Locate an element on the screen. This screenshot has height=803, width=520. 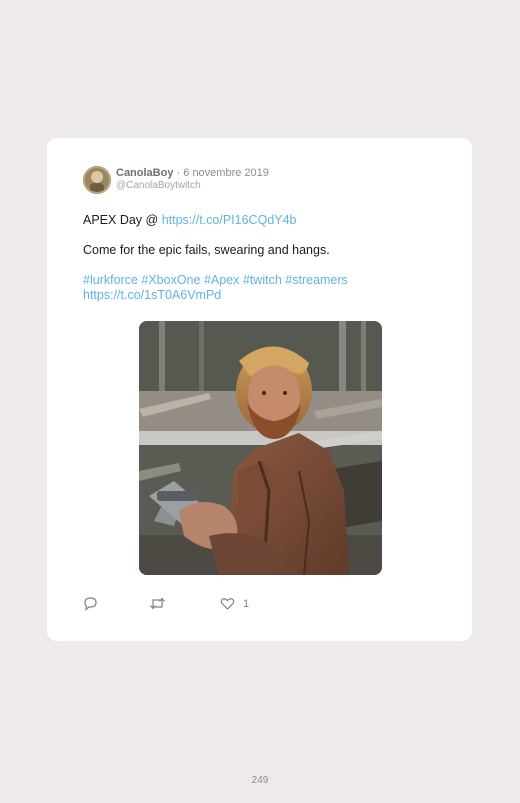
hashtag-link: #streamers is located at coordinates (316, 280).